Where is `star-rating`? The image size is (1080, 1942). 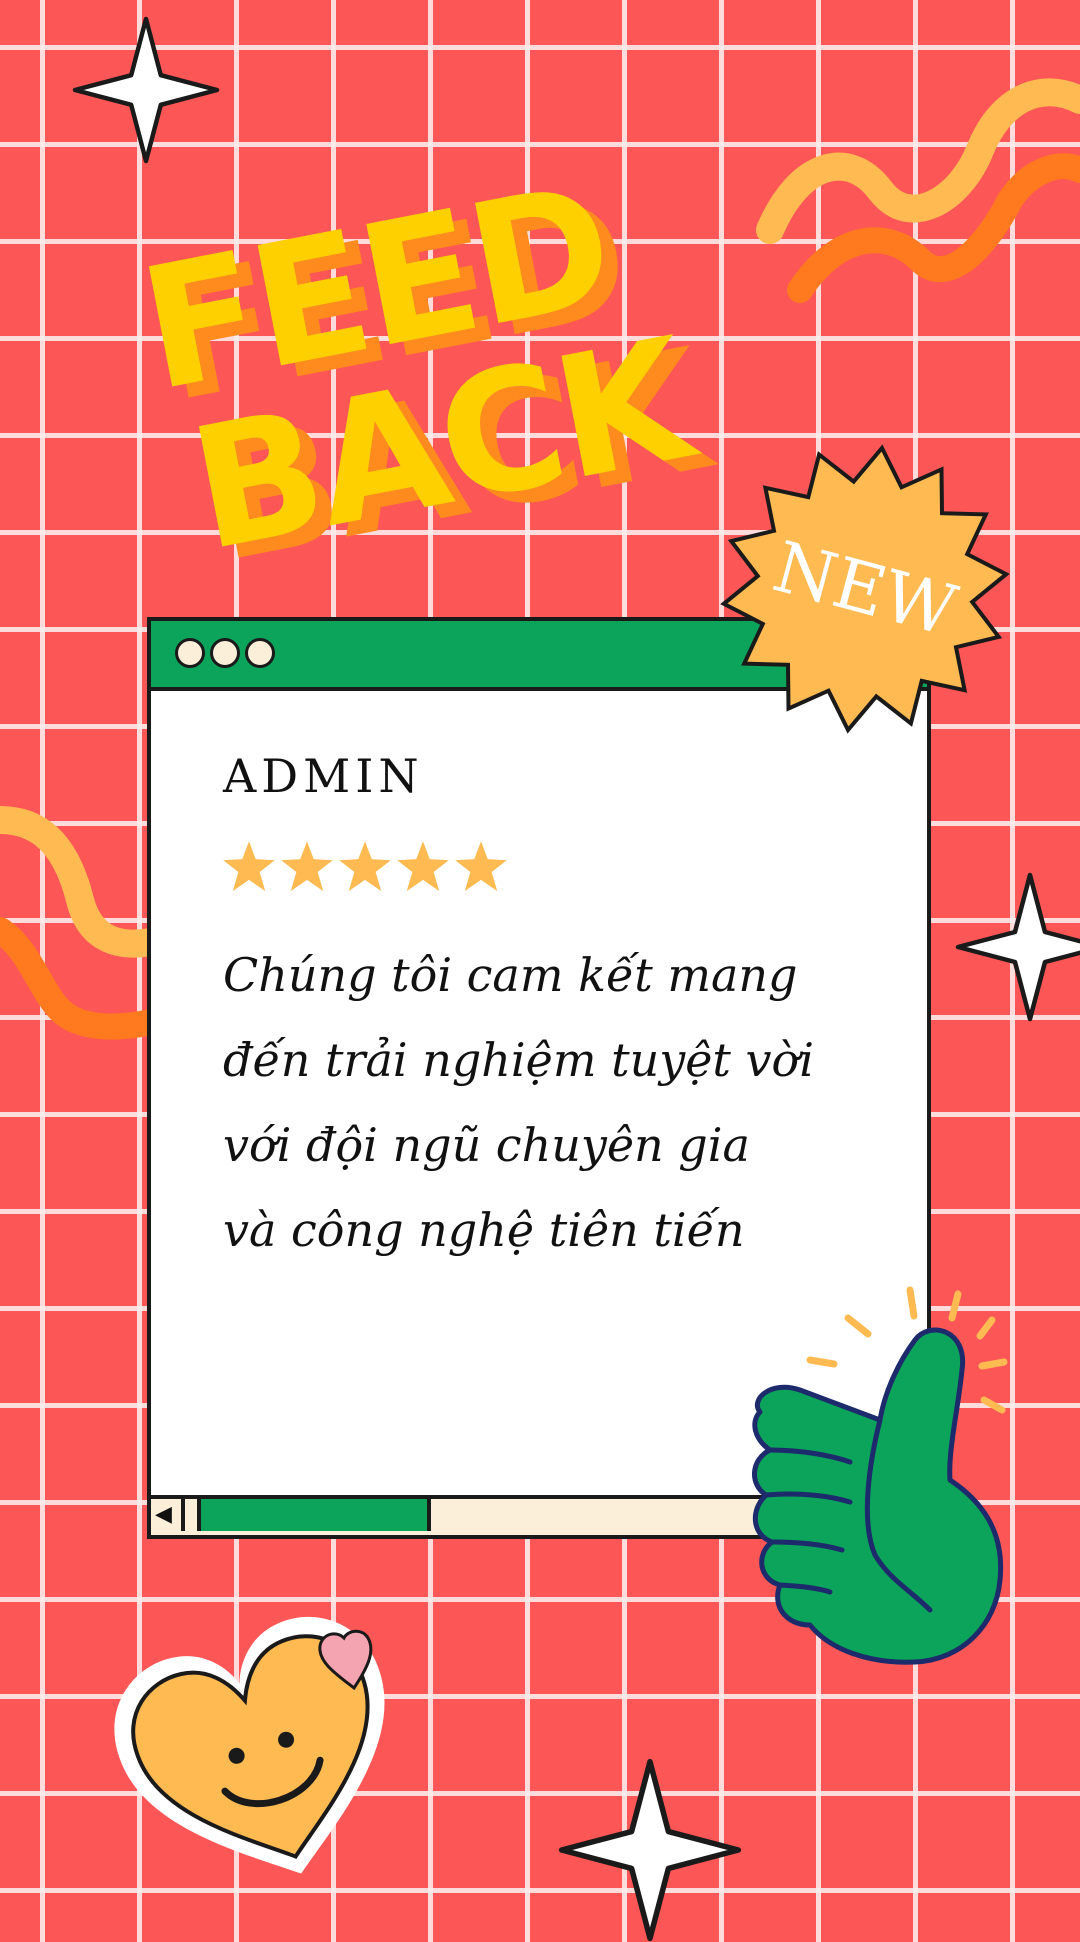
star-rating is located at coordinates (365, 867).